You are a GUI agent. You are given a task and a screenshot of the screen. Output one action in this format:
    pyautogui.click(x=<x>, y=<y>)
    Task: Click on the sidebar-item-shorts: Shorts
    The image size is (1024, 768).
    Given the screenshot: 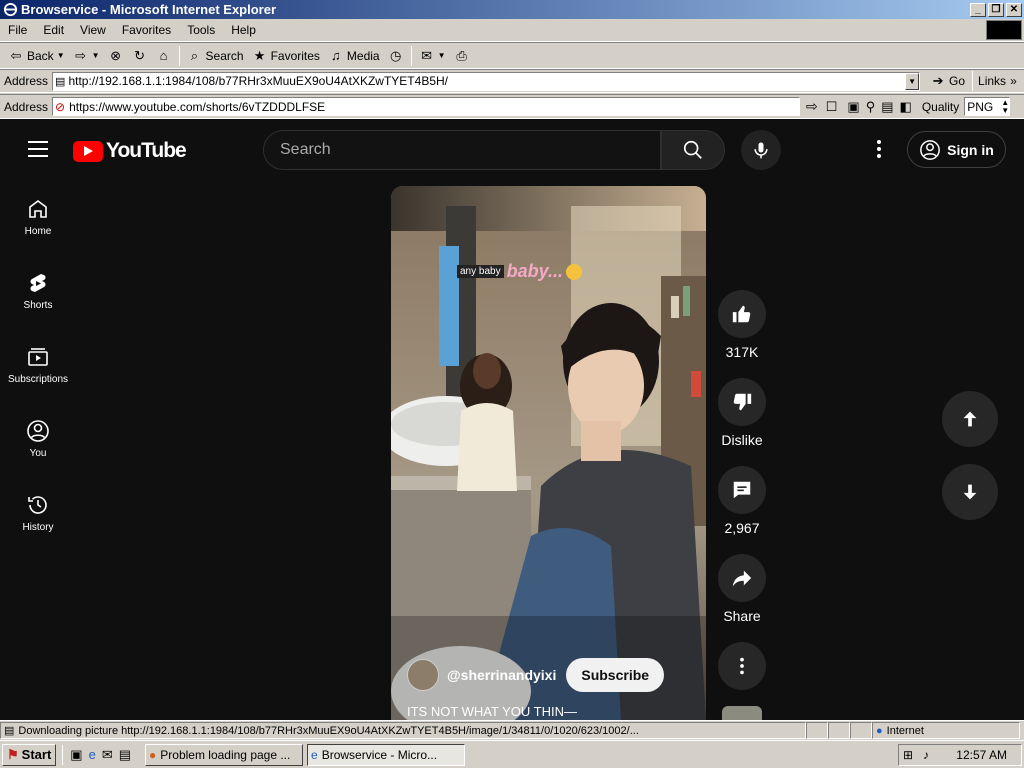 What is the action you would take?
    pyautogui.click(x=38, y=291)
    